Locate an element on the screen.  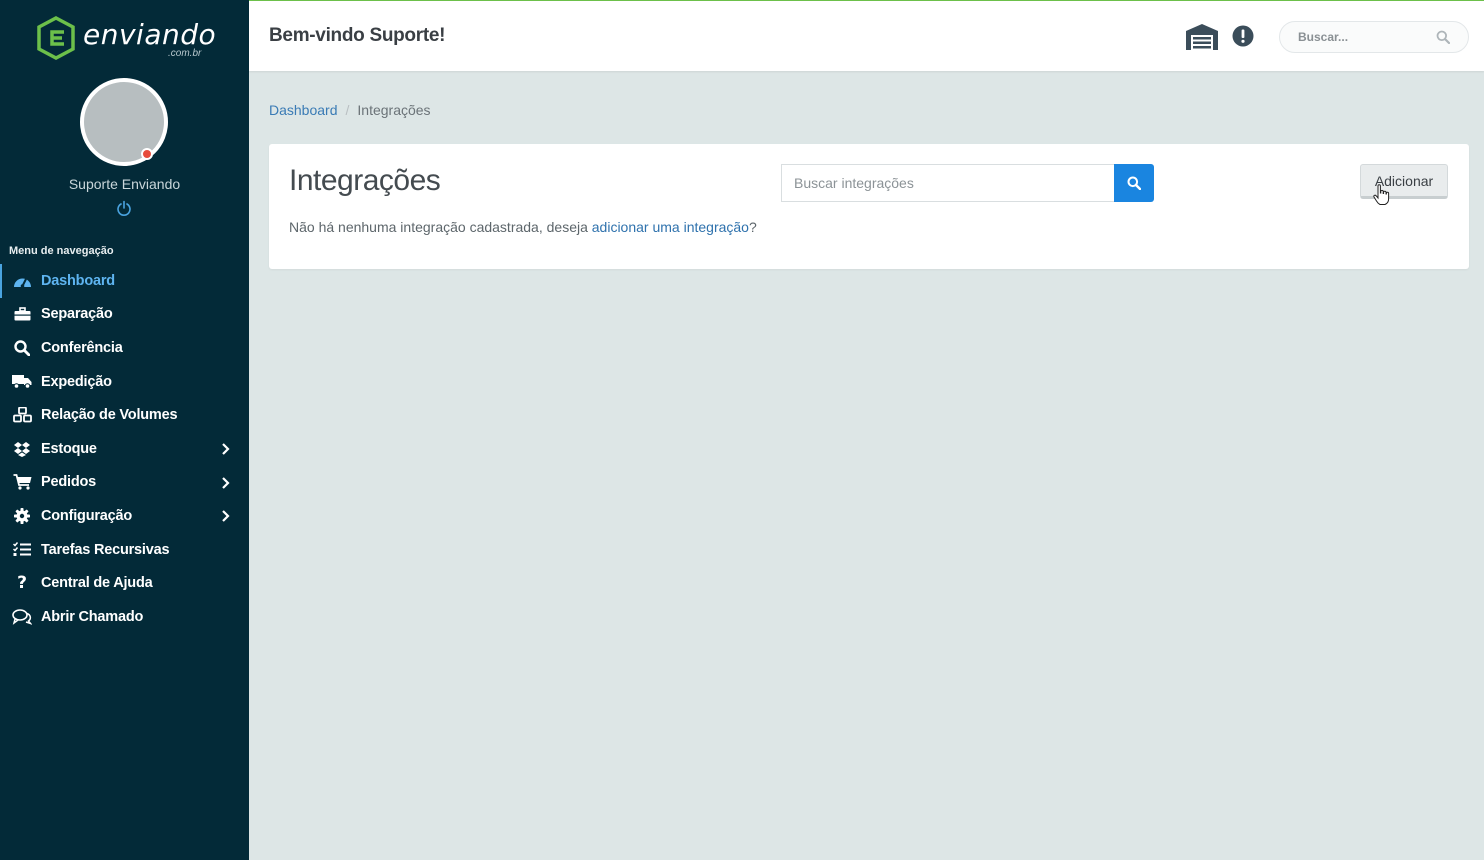
tasks-icon is located at coordinates (22, 550).